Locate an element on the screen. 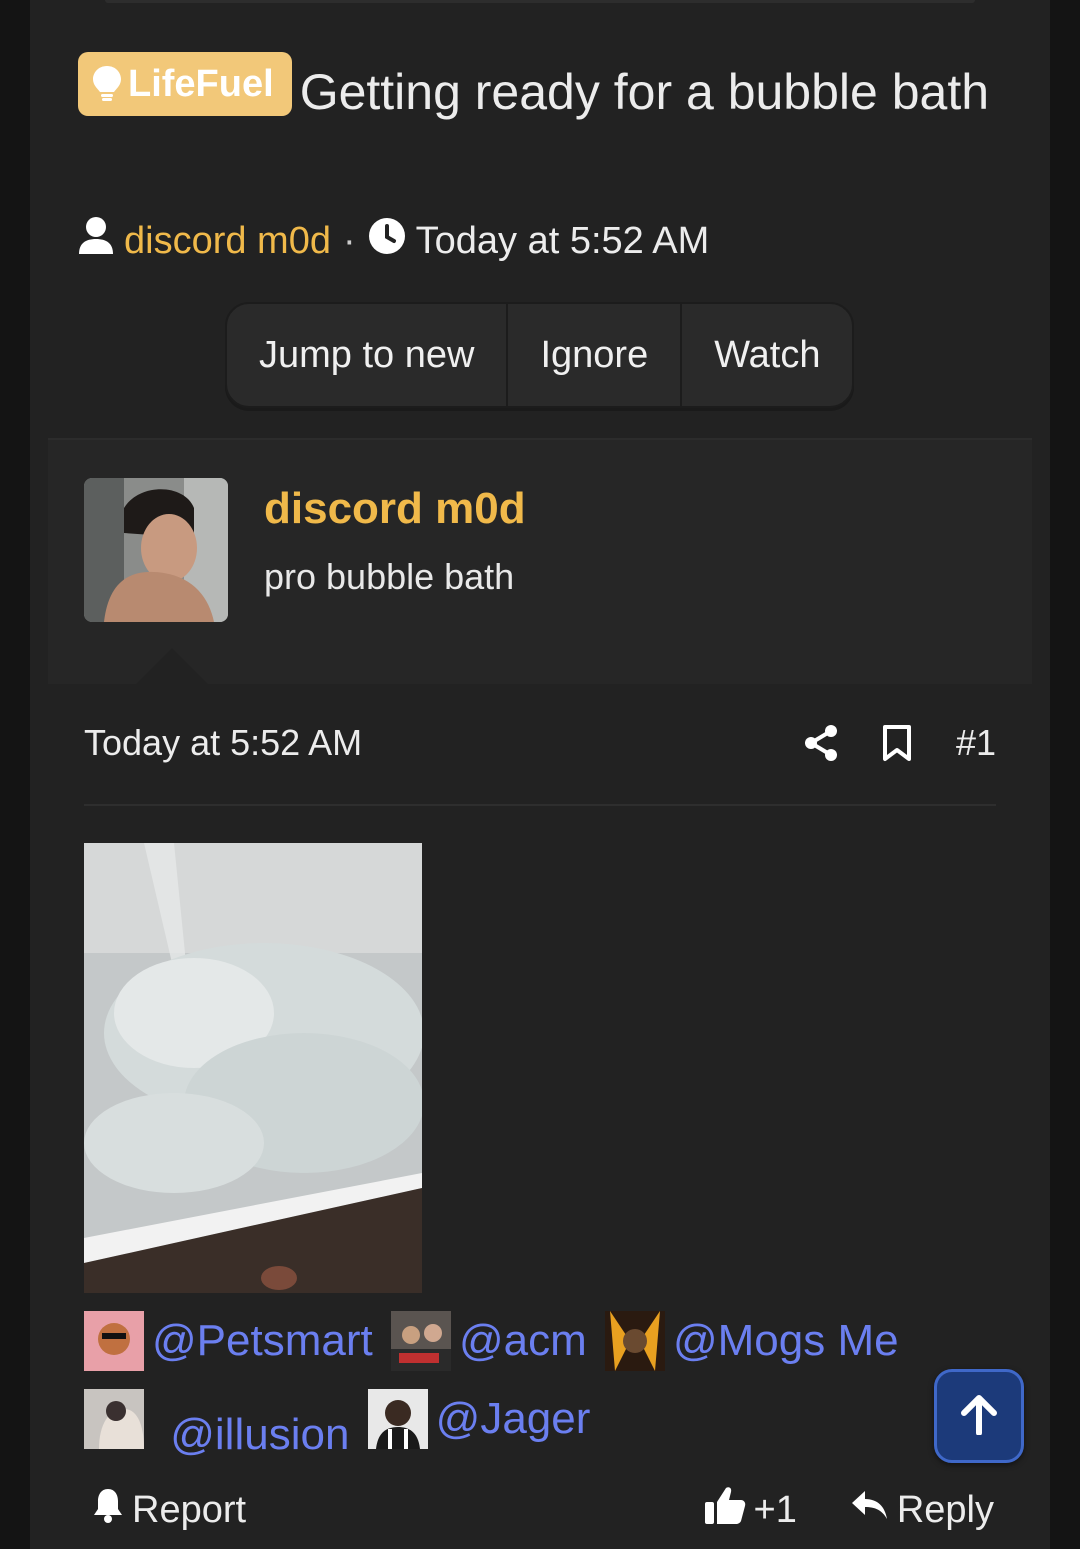  user-icon is located at coordinates (96, 241).